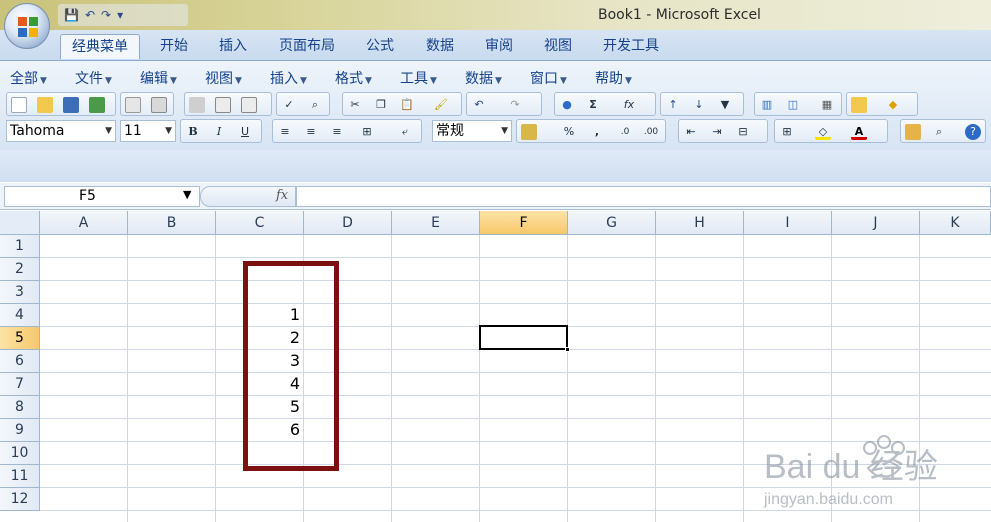  Describe the element at coordinates (71, 15) in the screenshot. I see `save-icon: 💾` at that location.